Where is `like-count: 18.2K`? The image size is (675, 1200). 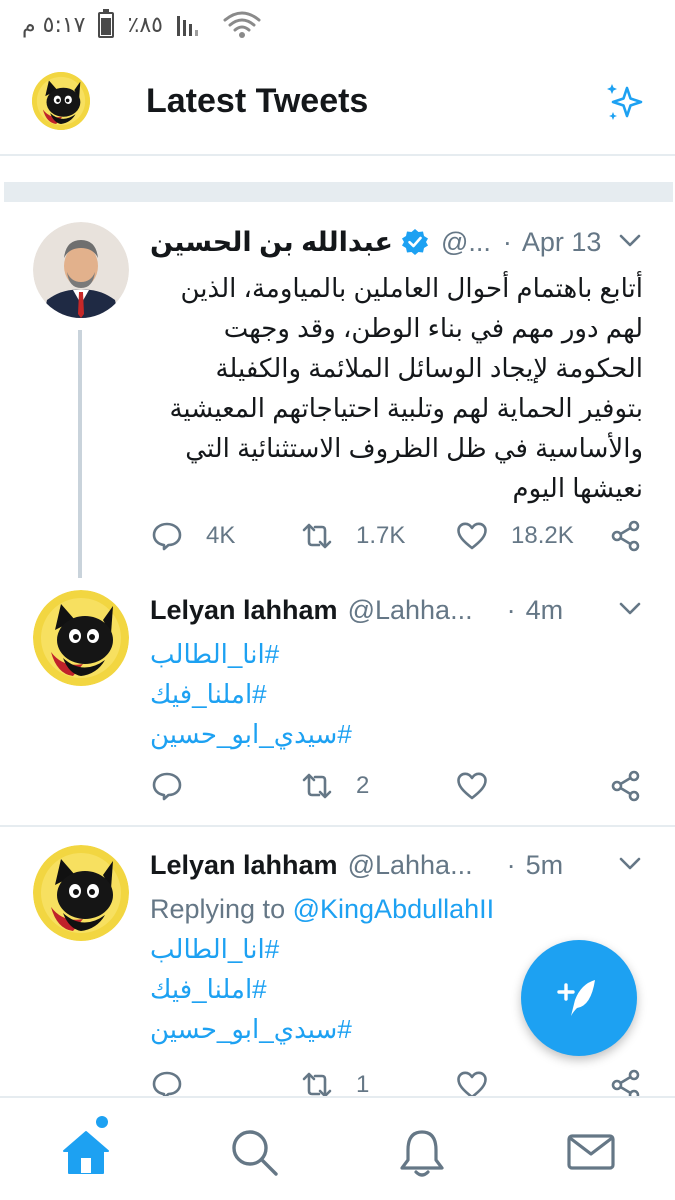
like-count: 18.2K is located at coordinates (542, 535).